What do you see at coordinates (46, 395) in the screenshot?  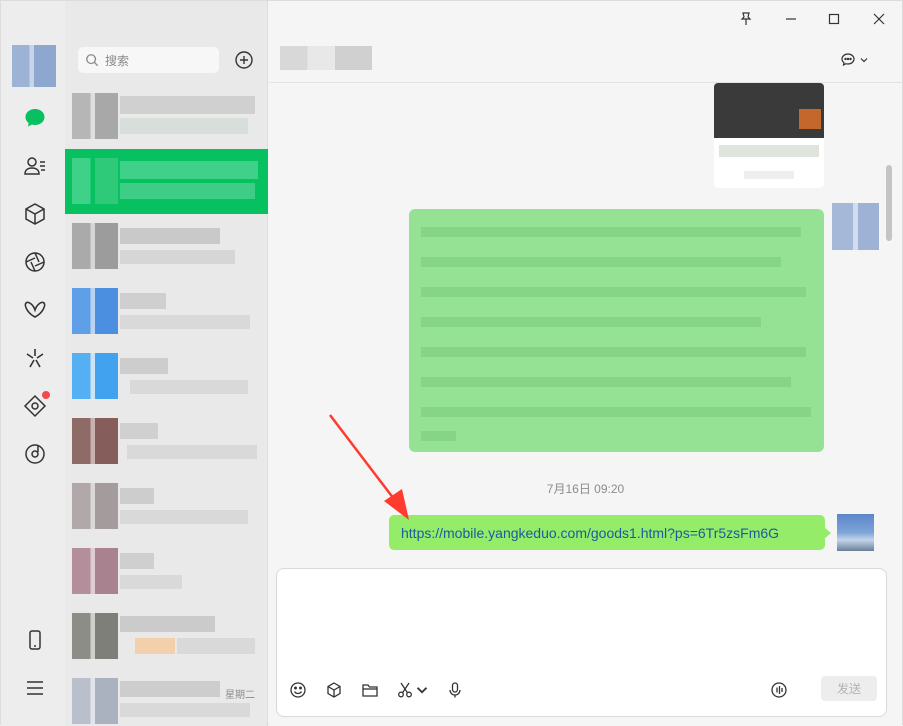 I see `notification-badge` at bounding box center [46, 395].